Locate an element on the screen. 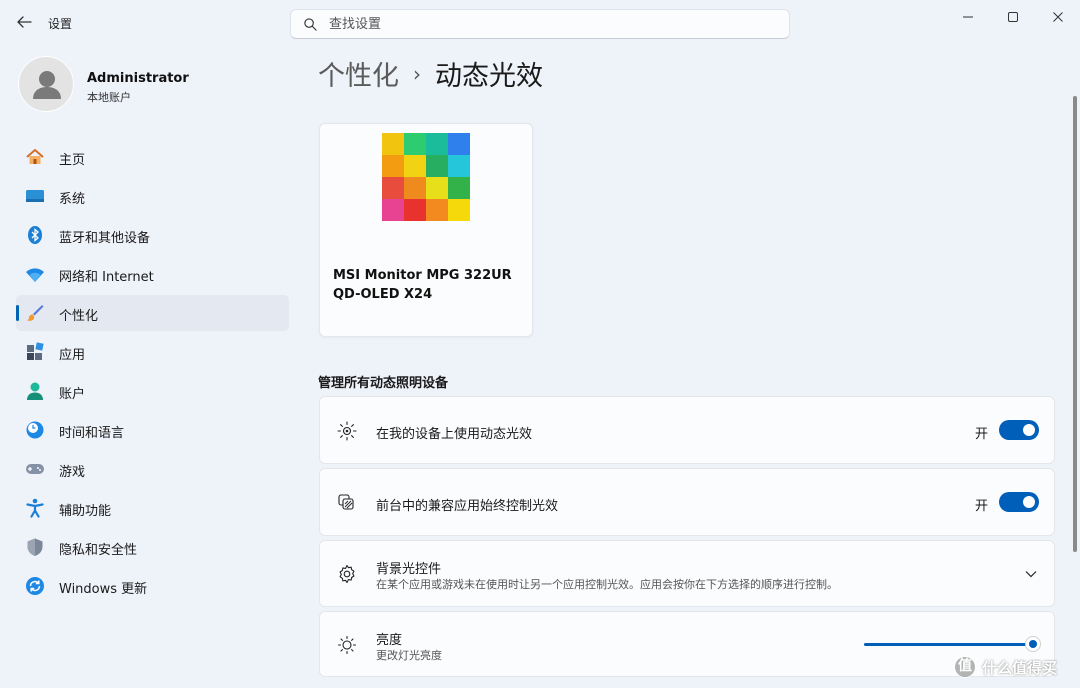 The image size is (1080, 688). use-dynamic-lighting-toggle is located at coordinates (1019, 430).